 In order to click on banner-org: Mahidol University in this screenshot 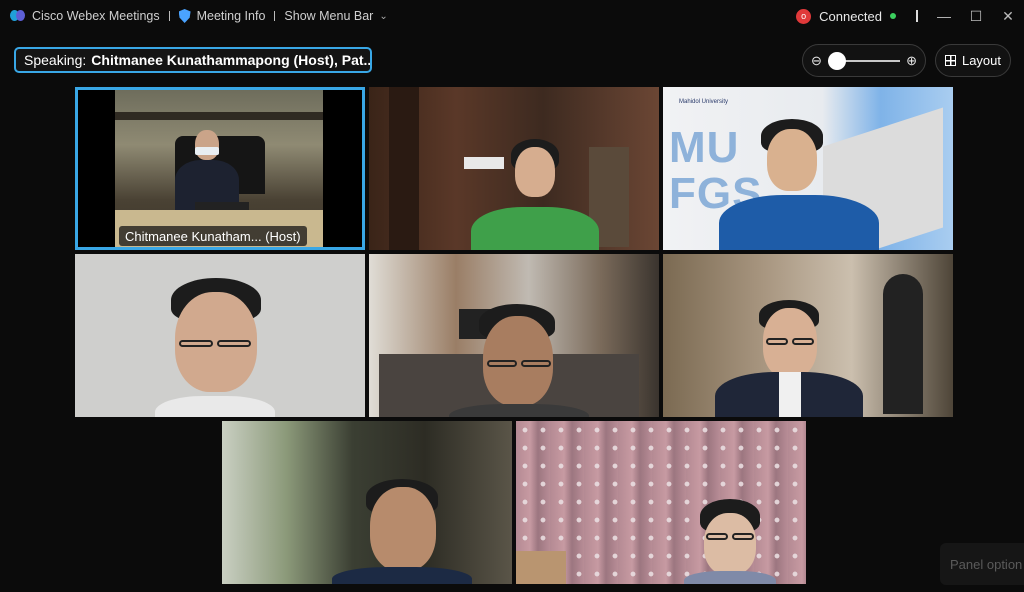, I will do `click(704, 102)`.